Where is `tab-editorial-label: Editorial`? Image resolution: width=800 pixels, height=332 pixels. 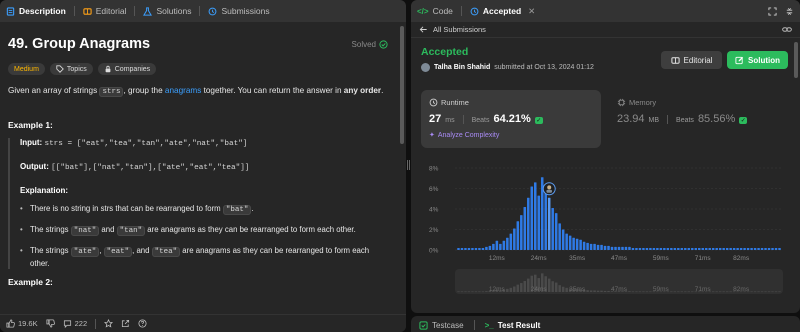 tab-editorial-label: Editorial is located at coordinates (111, 11).